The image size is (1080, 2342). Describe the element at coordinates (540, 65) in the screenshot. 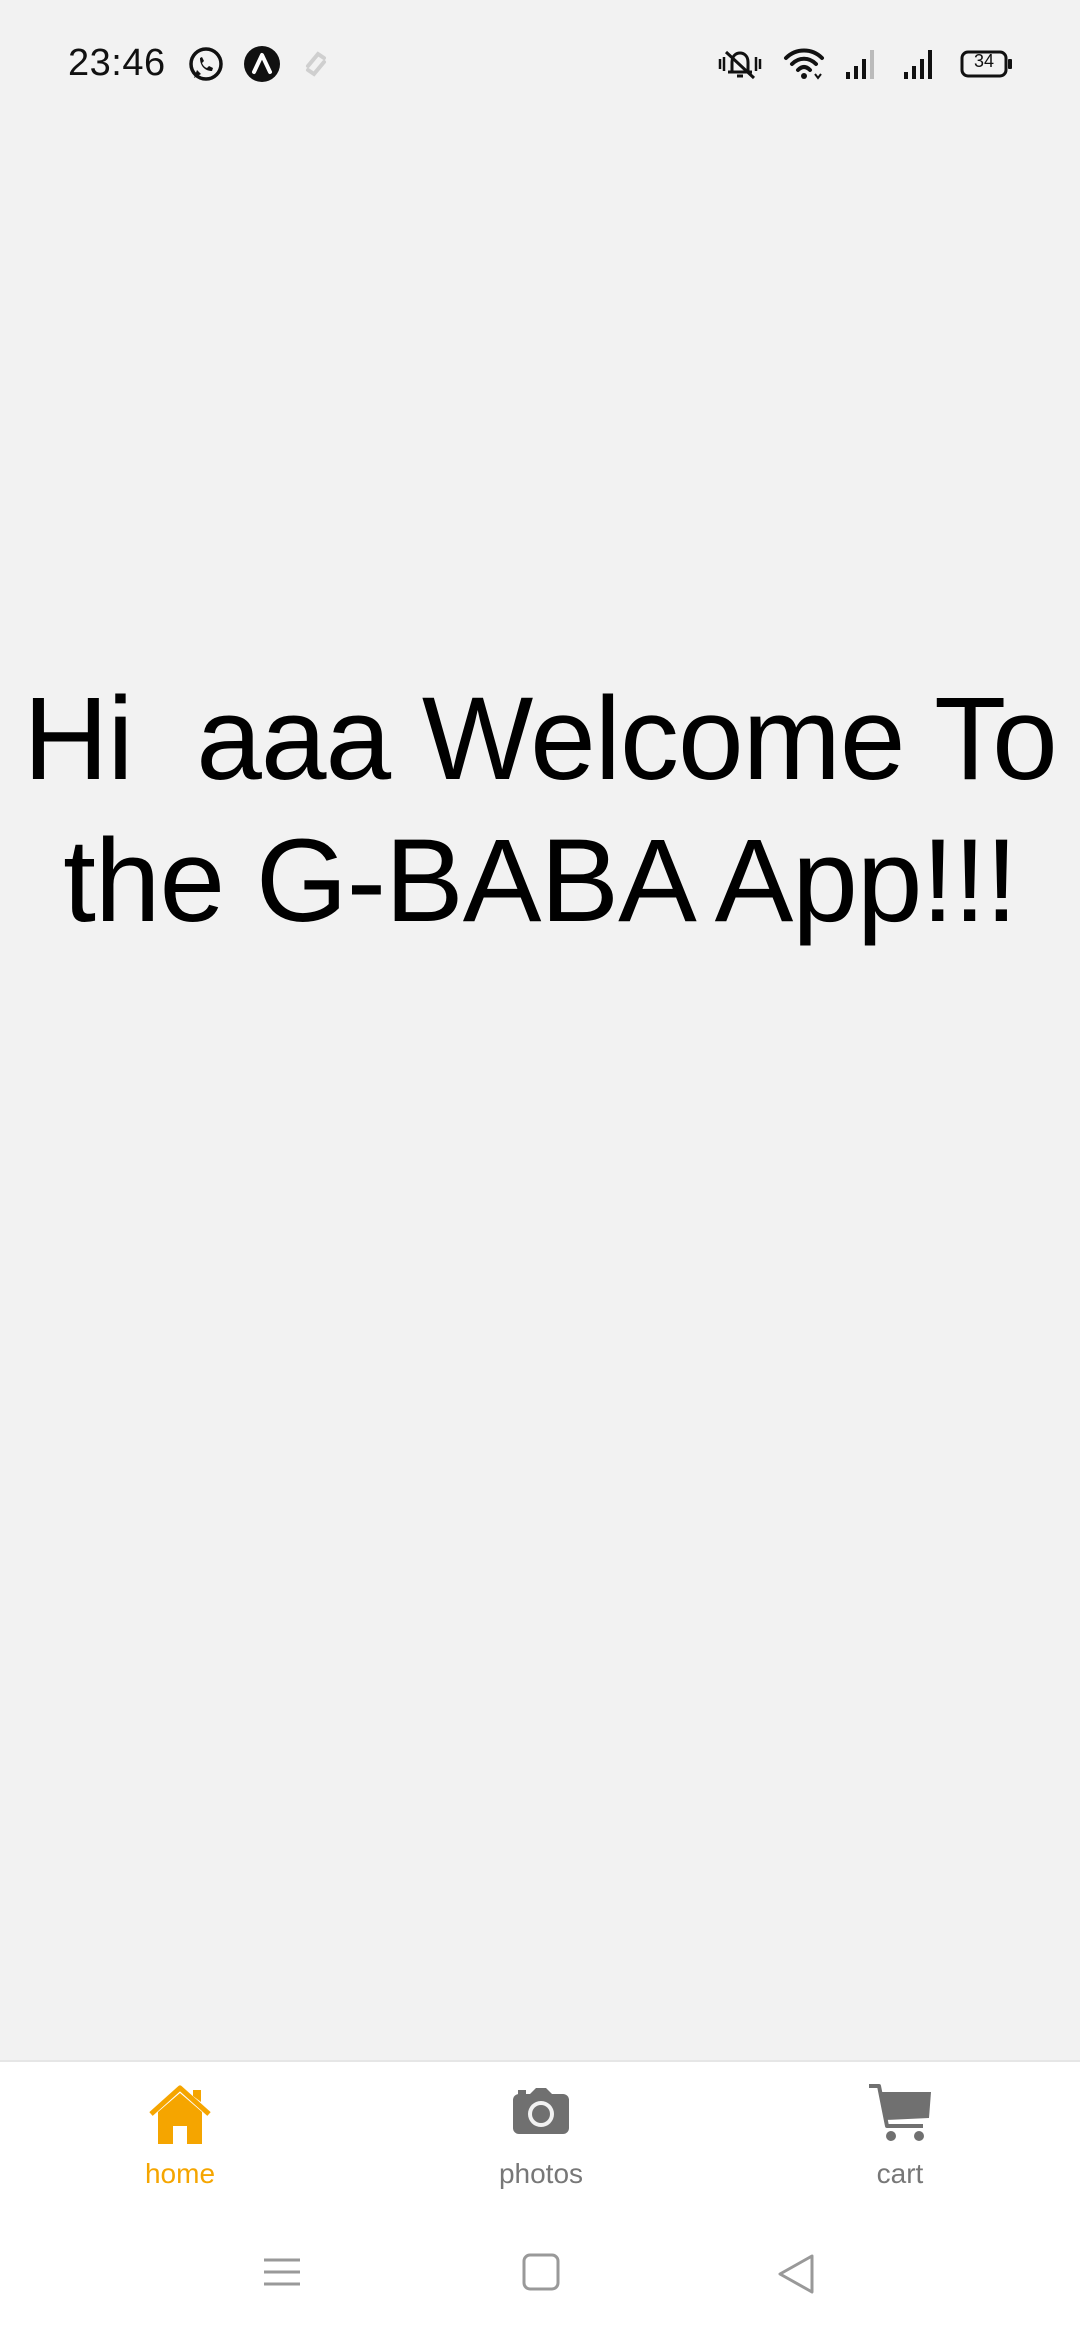

I see `status-bar: 23:46 34` at that location.